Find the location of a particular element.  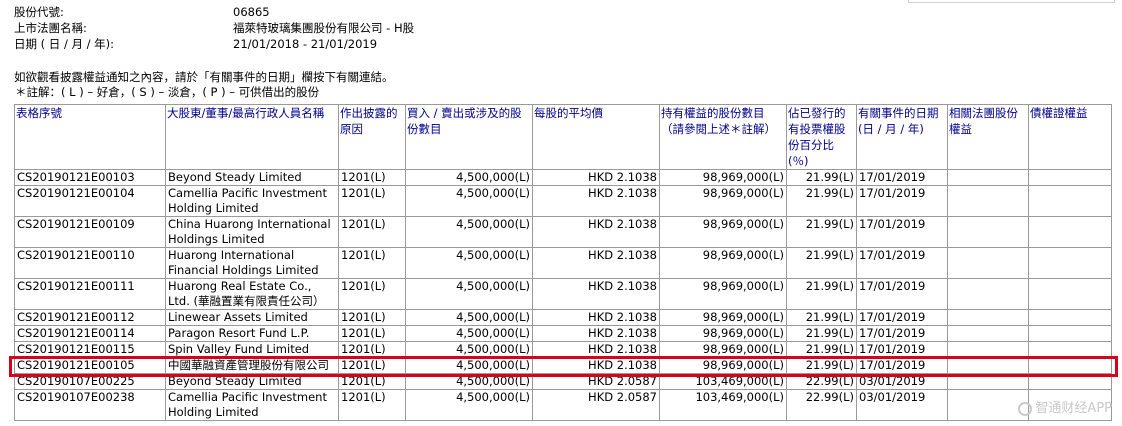

percentage: 22.99(L) is located at coordinates (821, 405).